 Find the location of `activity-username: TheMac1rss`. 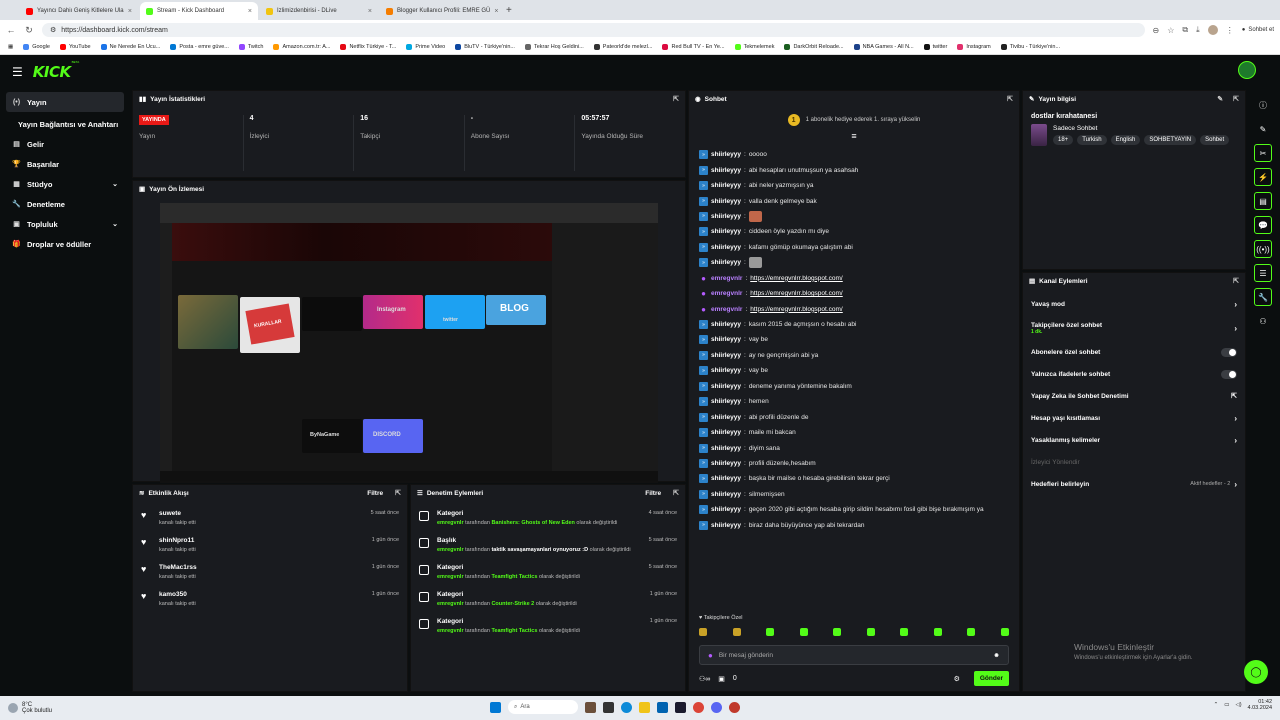

activity-username: TheMac1rss is located at coordinates (261, 567).